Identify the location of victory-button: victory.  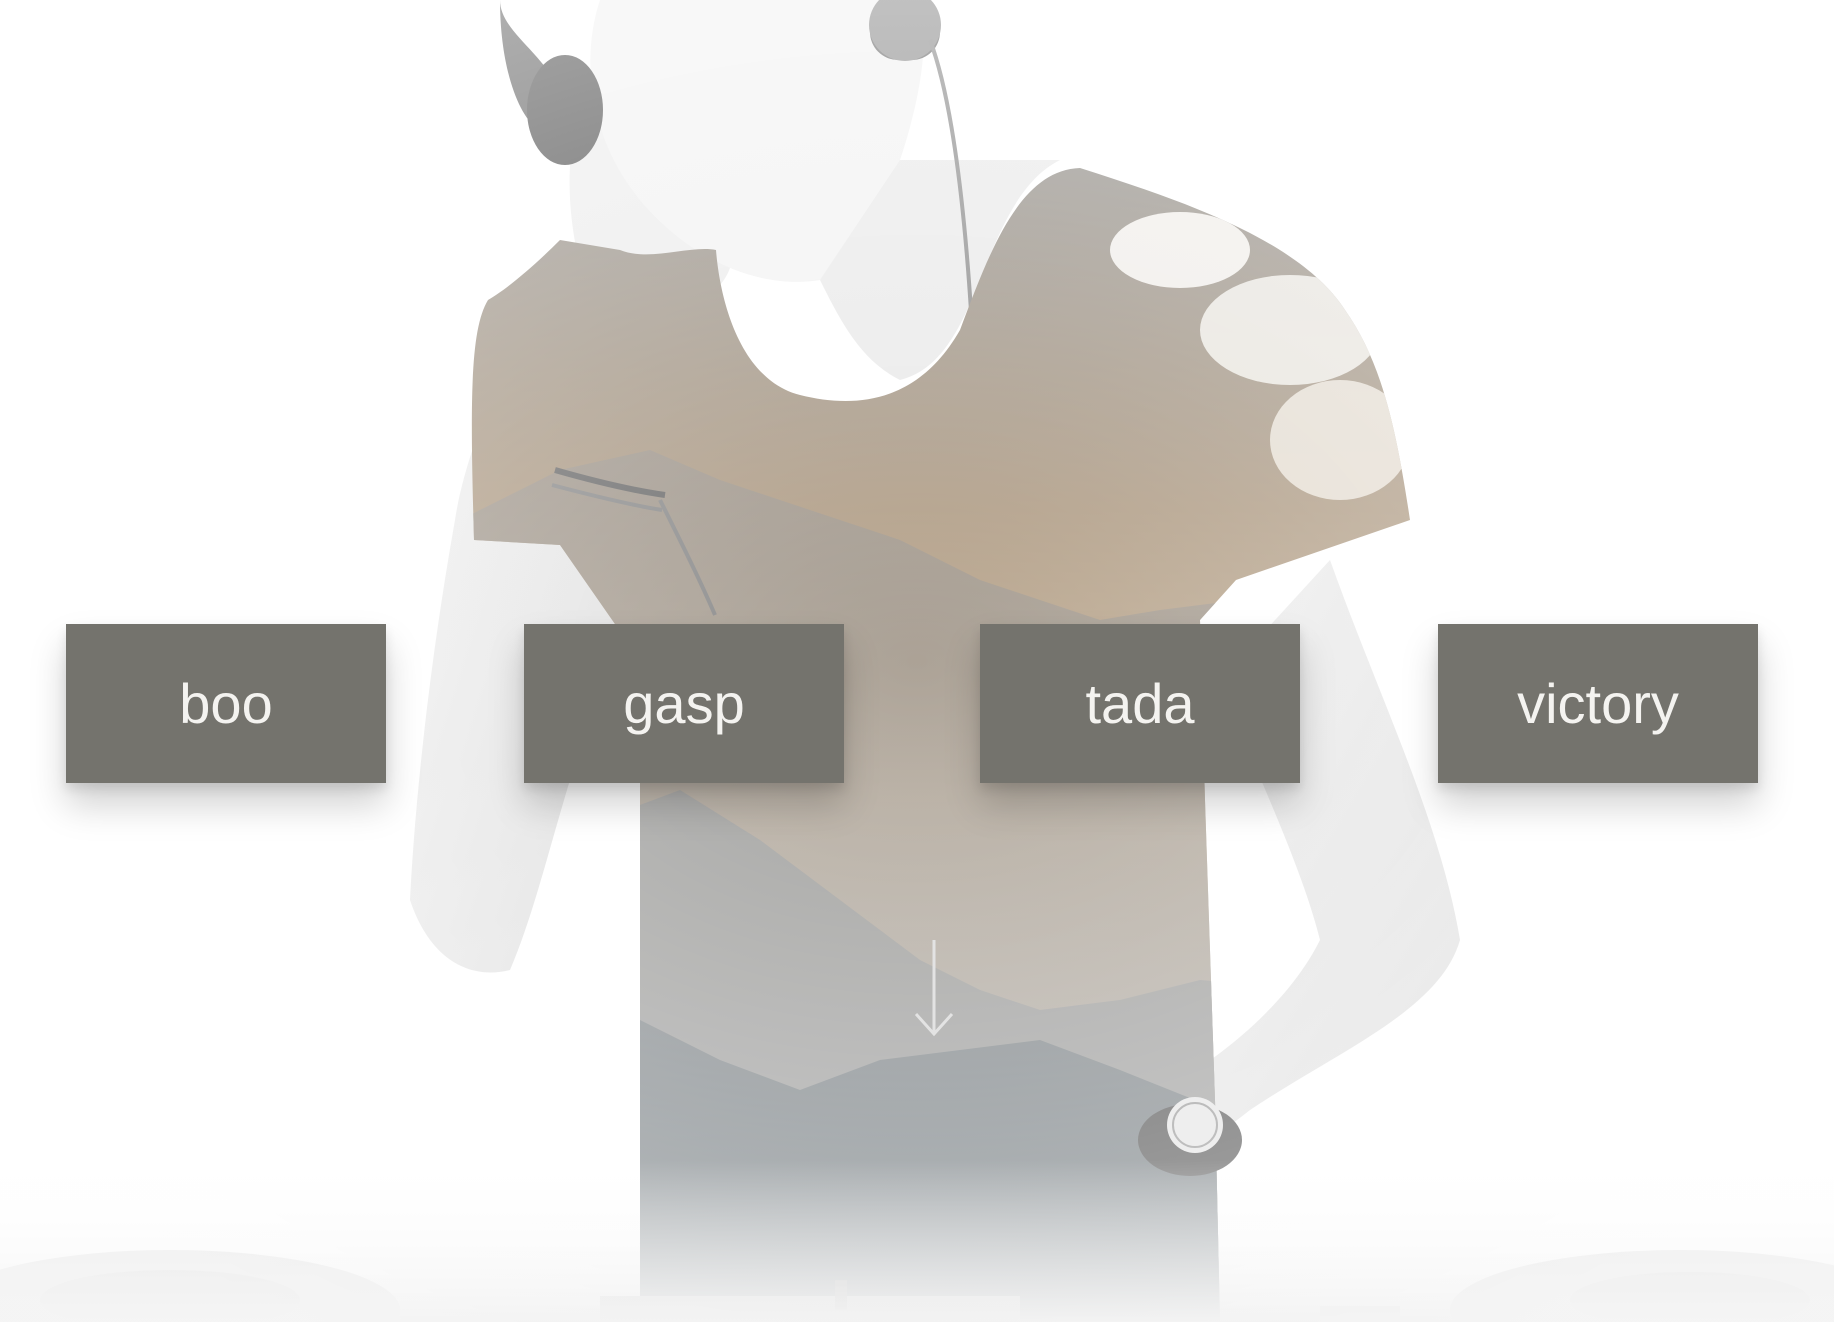
(1598, 703).